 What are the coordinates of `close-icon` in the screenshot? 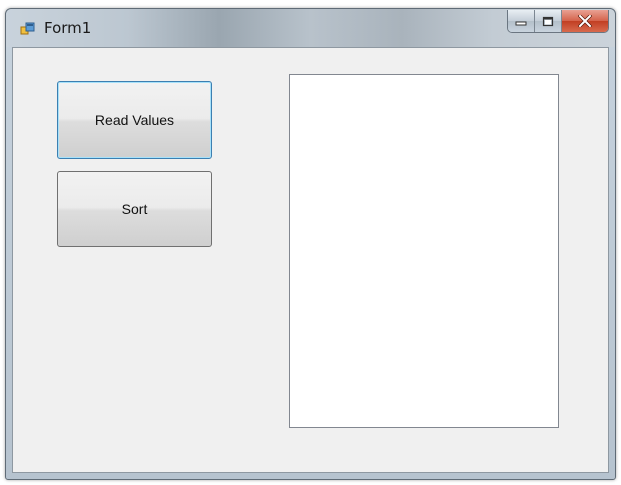 It's located at (585, 21).